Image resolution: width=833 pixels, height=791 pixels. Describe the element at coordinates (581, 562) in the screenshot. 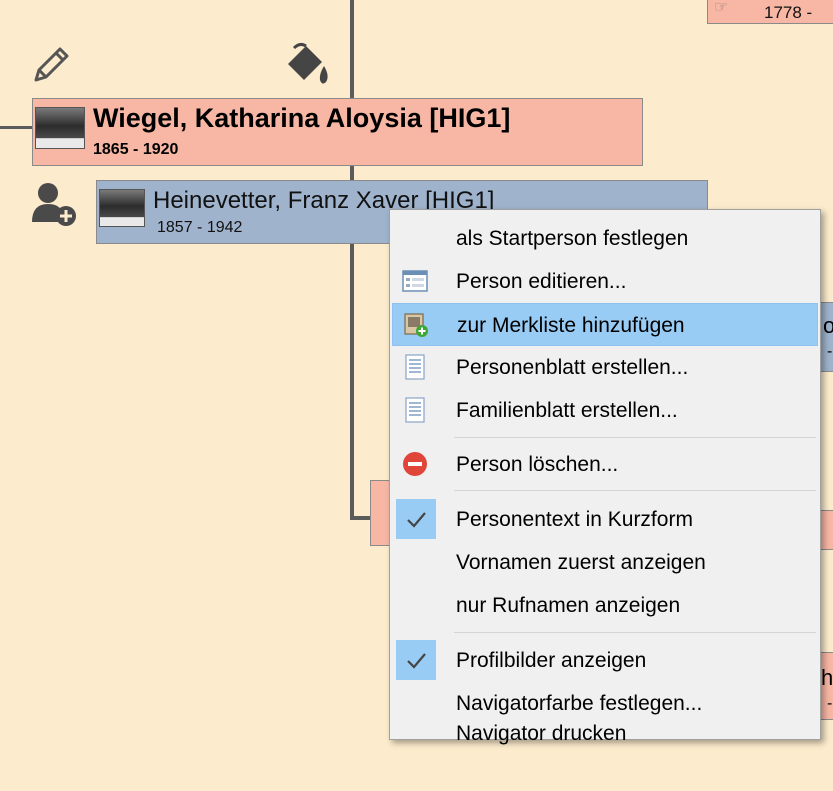

I see `menu-item-label: Vornamen zuerst anzeigen` at that location.